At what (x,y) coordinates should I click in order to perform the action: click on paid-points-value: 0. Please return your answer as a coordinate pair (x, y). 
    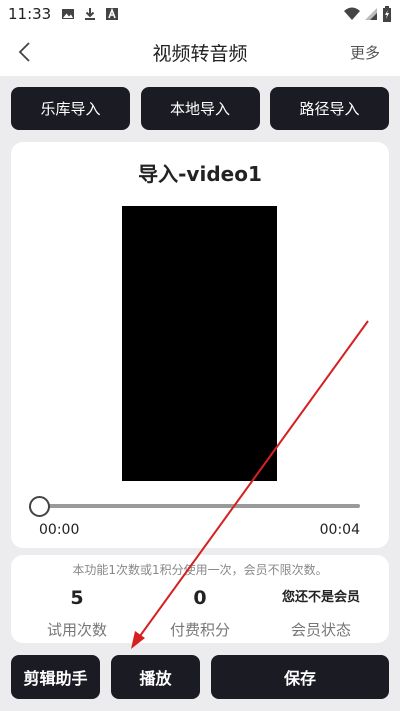
    Looking at the image, I should click on (200, 598).